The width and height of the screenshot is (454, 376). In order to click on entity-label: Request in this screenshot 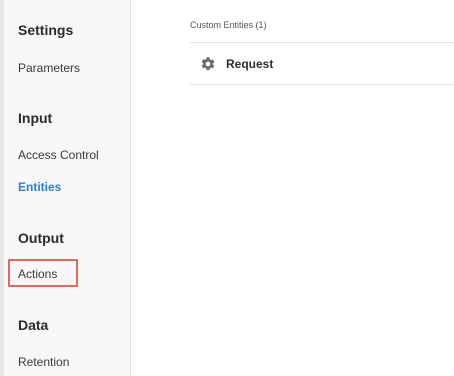, I will do `click(250, 64)`.